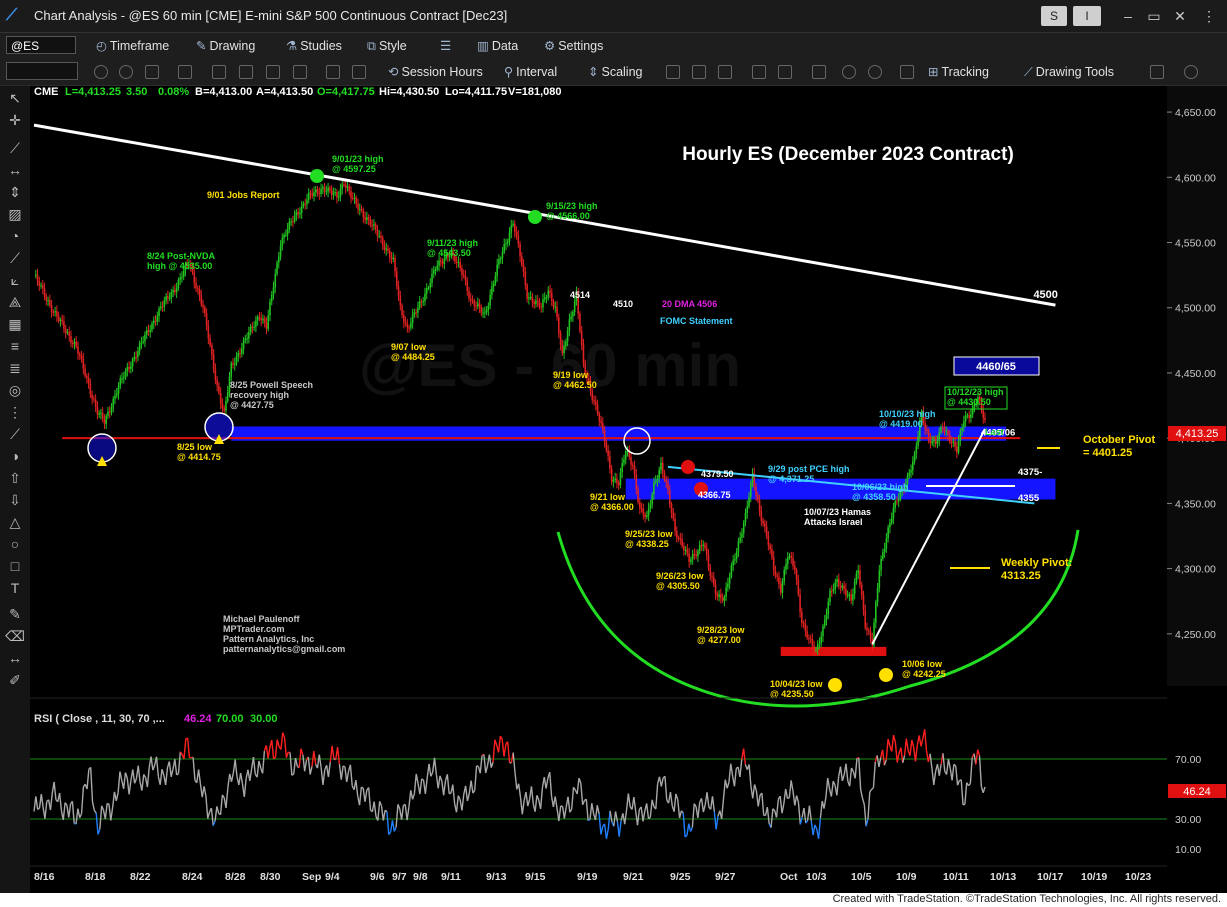 This screenshot has width=1227, height=907. Describe the element at coordinates (273, 72) in the screenshot. I see `tool-c-icon` at that location.